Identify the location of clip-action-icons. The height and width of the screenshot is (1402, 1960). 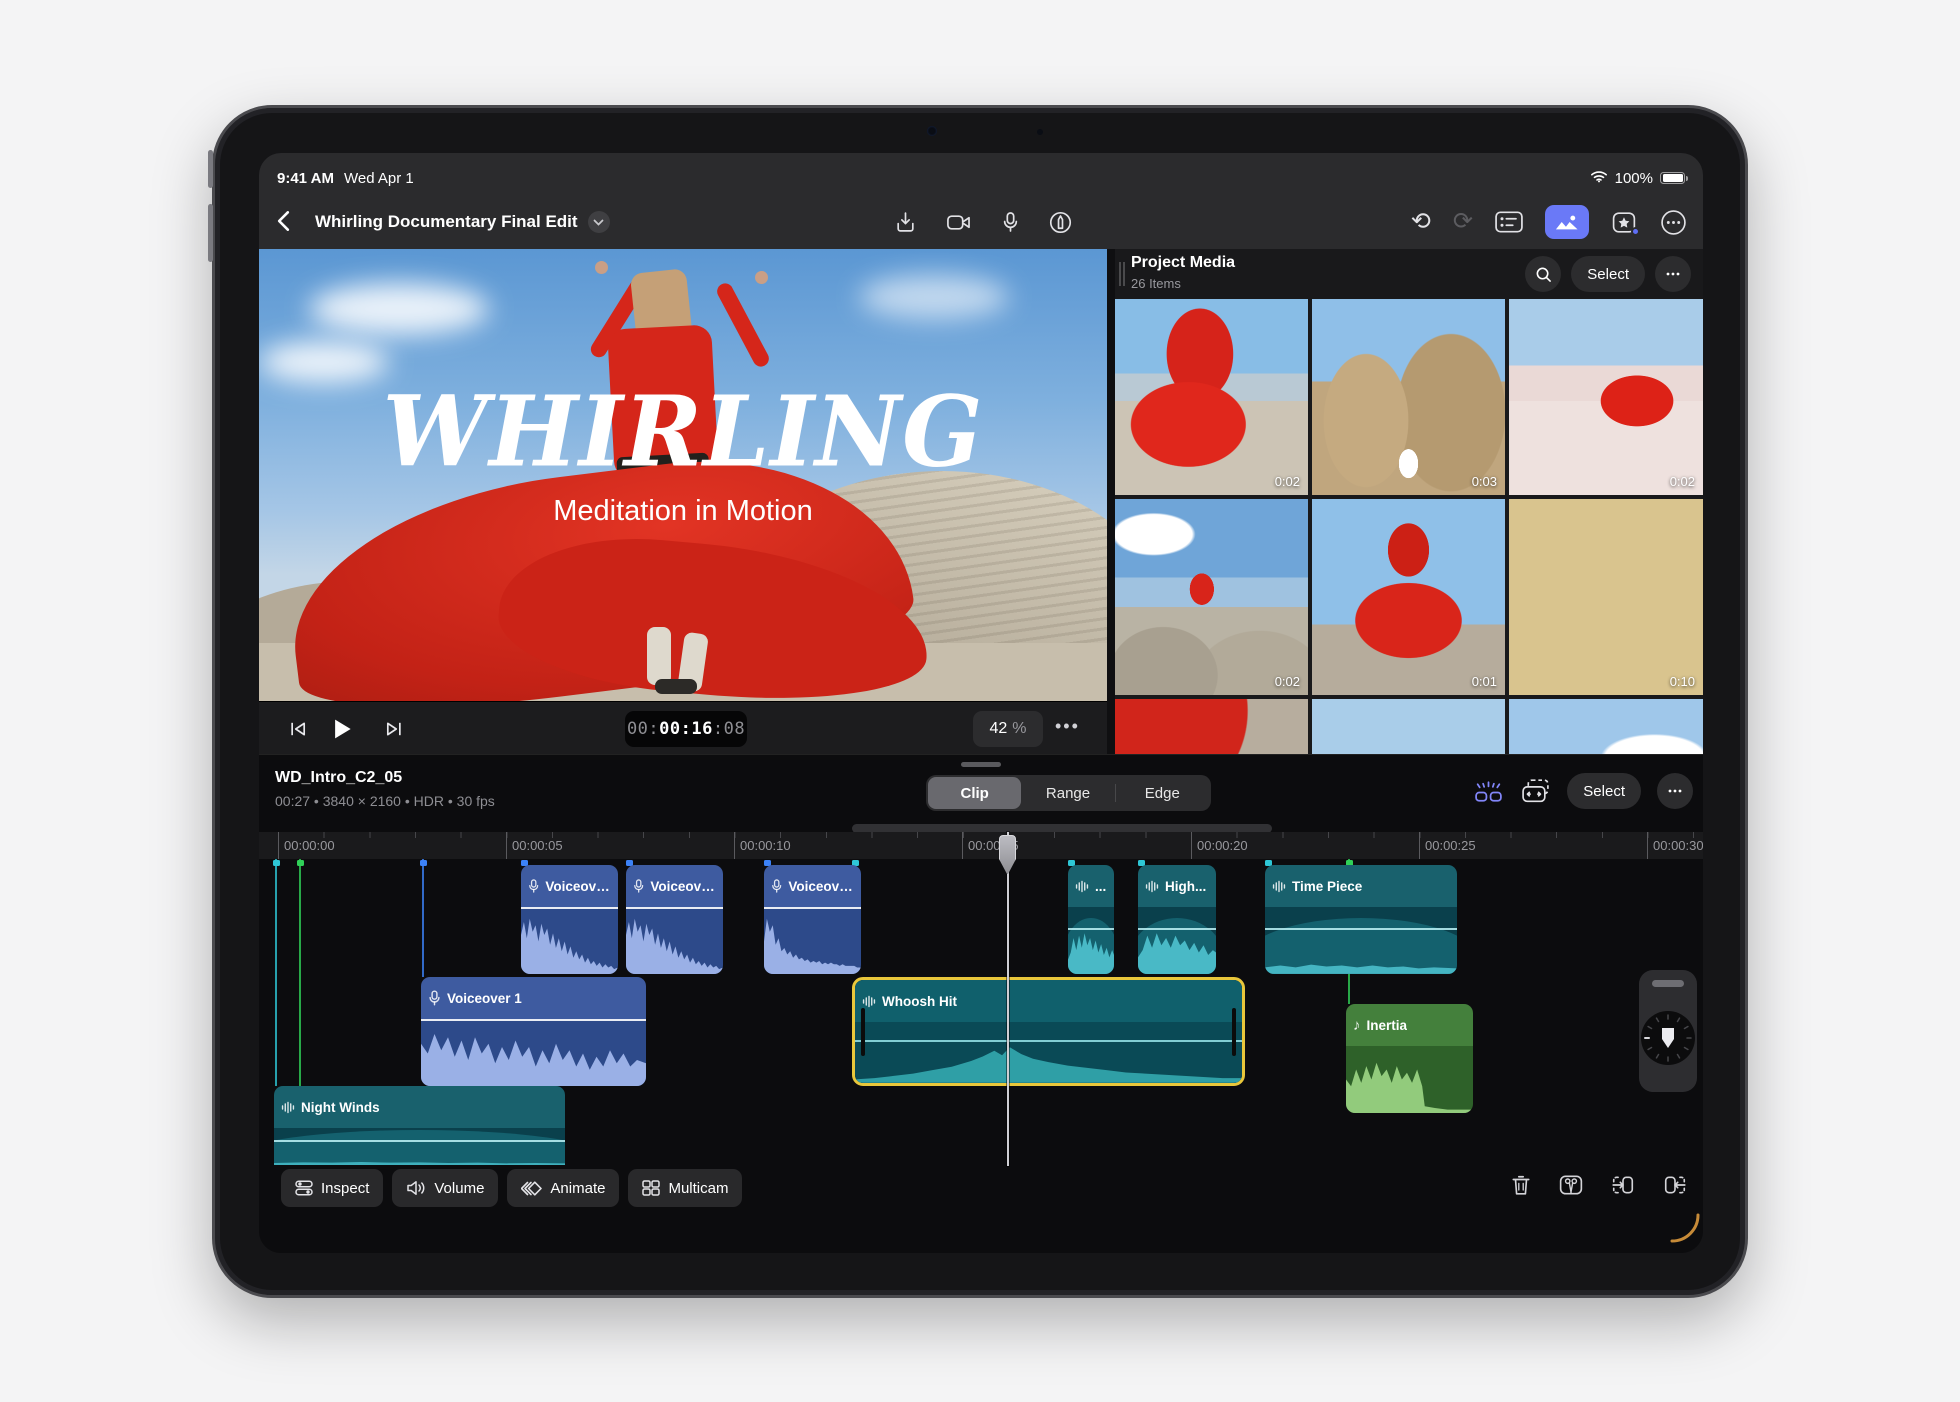
(1599, 1187).